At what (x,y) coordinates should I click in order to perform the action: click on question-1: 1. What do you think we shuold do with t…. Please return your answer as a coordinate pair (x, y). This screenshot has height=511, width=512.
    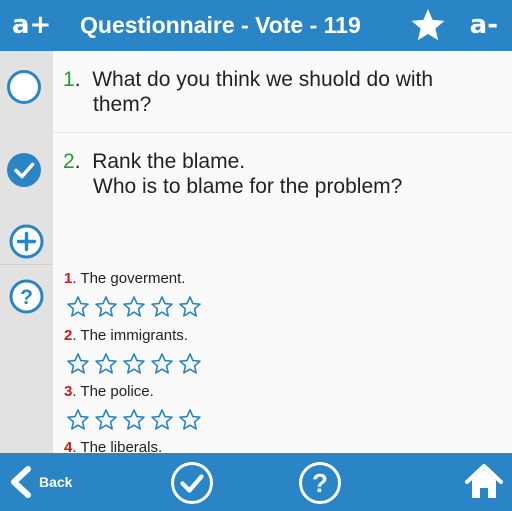
    Looking at the image, I should click on (248, 92).